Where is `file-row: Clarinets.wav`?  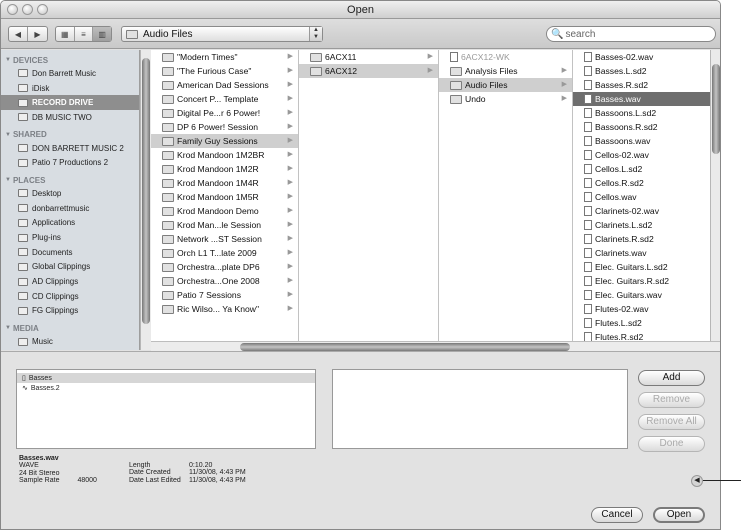
file-row: Clarinets.wav is located at coordinates (641, 253).